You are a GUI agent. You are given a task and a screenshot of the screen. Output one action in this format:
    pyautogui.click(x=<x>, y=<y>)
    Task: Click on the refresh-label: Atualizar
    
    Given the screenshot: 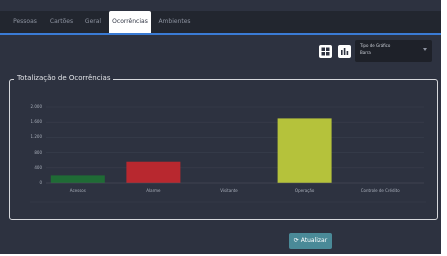 What is the action you would take?
    pyautogui.click(x=314, y=240)
    